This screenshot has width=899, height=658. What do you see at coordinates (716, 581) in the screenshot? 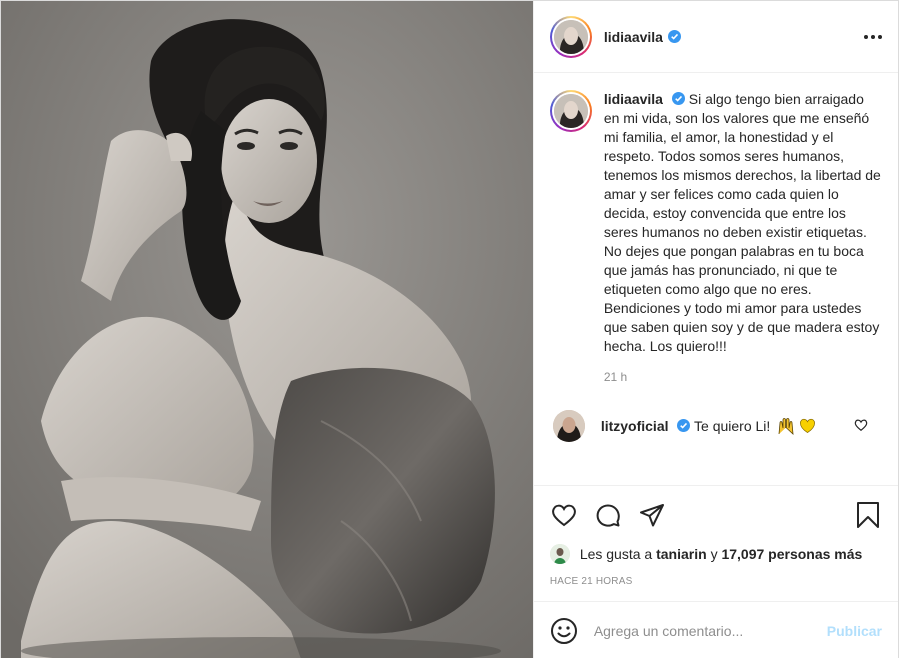
I see `post-date: HACE 21 HORAS` at bounding box center [716, 581].